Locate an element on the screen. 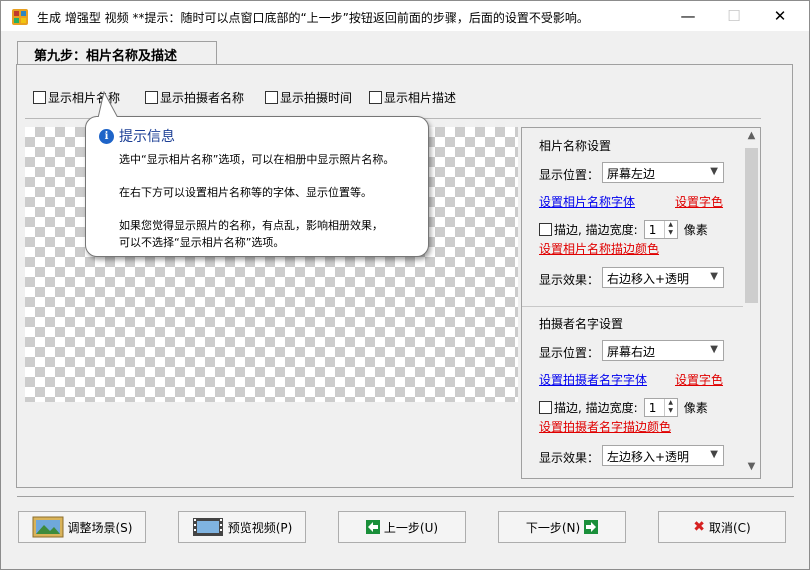 The width and height of the screenshot is (810, 570). photographer-font-link: 设置拍摄者名字字体 is located at coordinates (593, 379).